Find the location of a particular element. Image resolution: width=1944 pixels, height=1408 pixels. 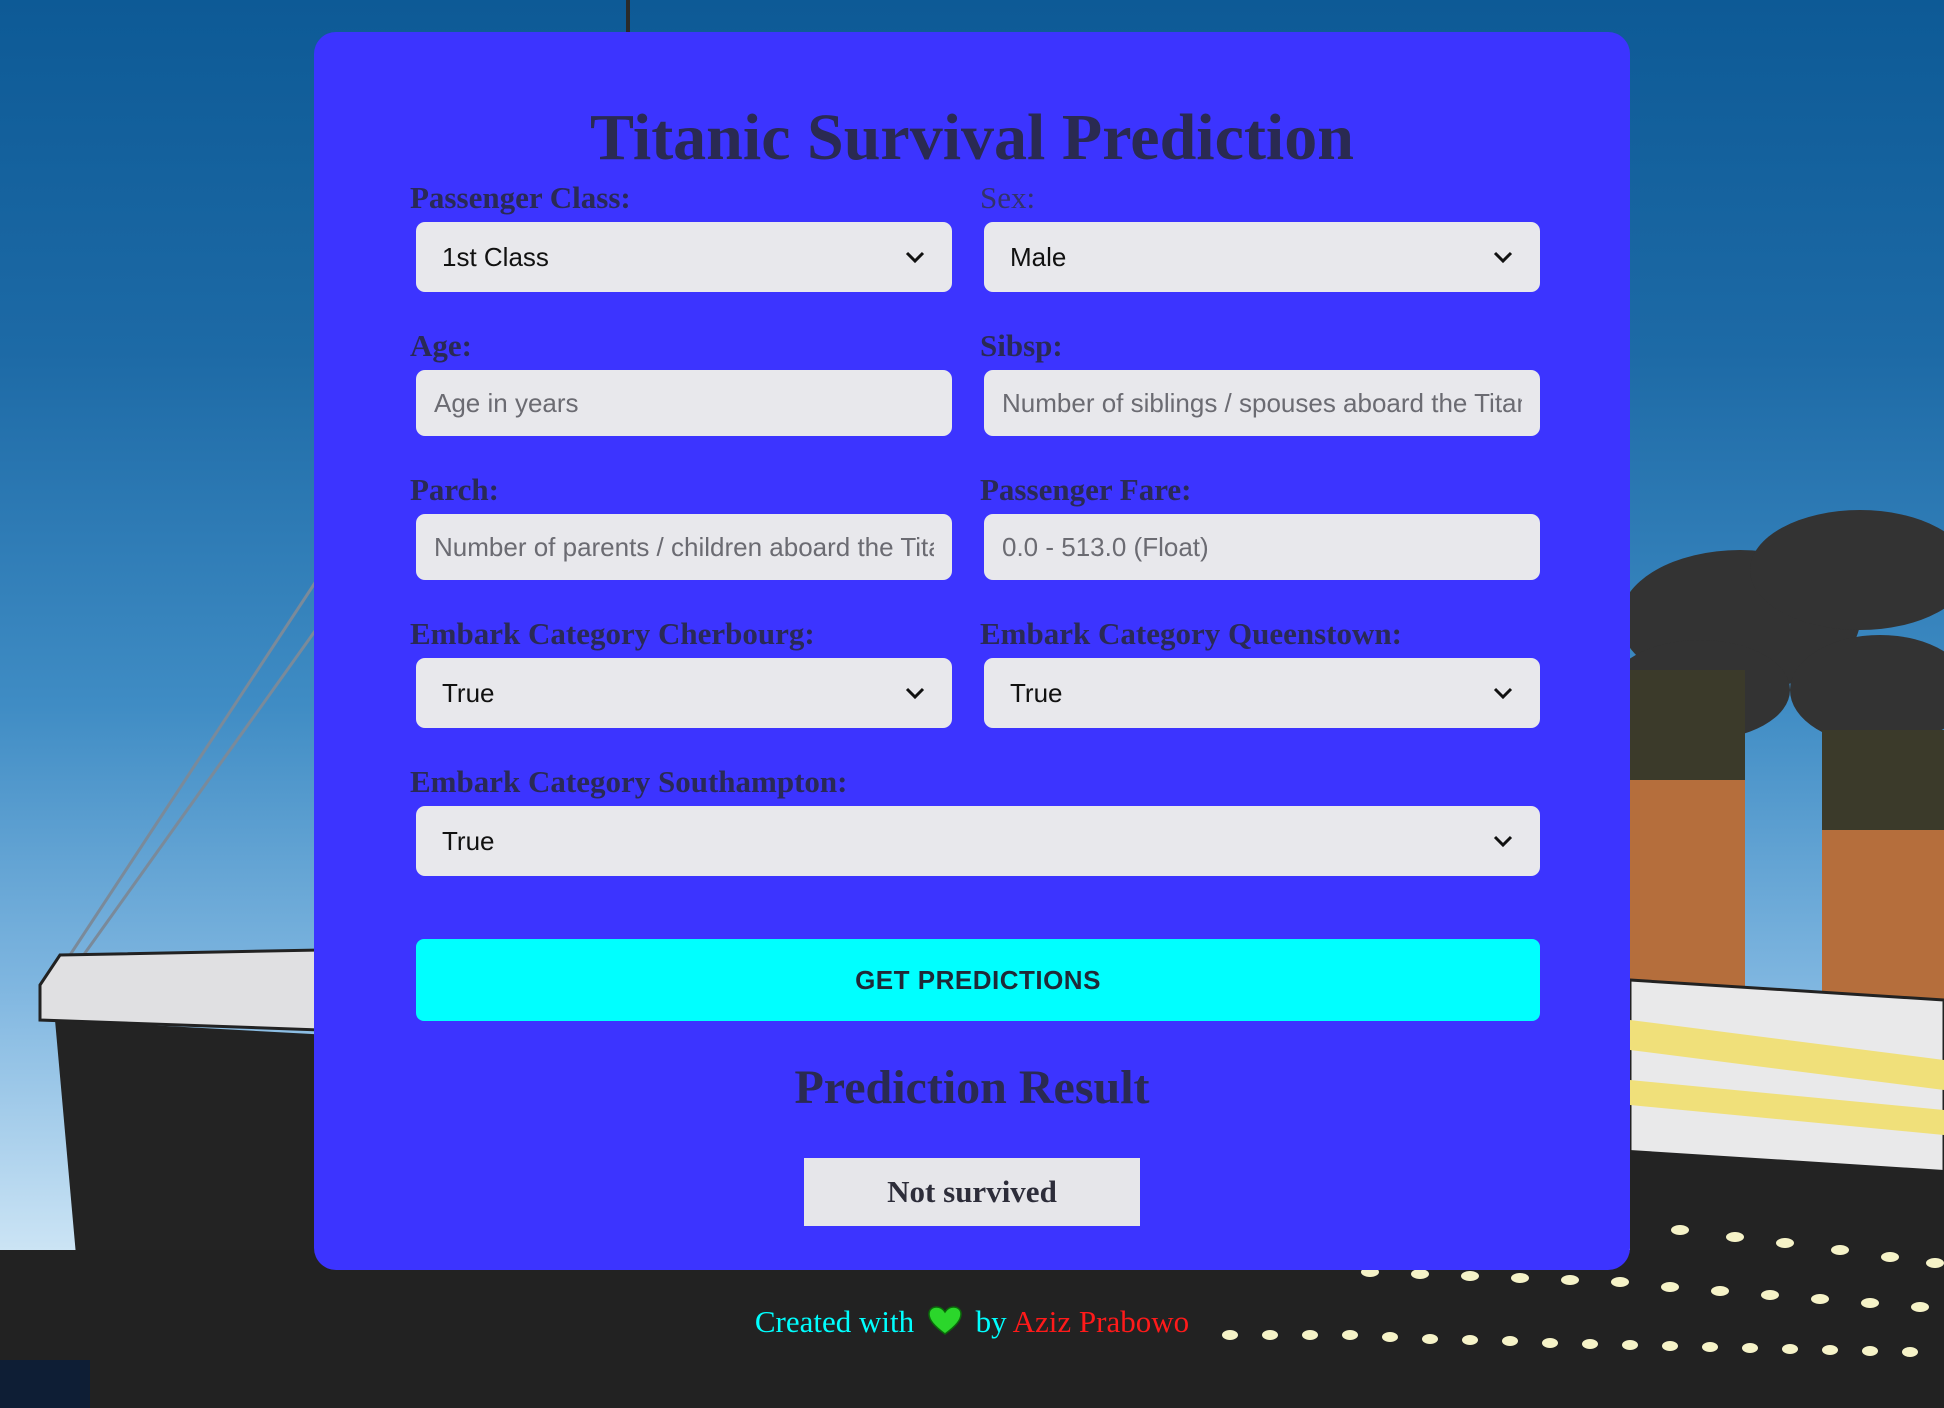

passenger-class-label: Passenger Class: is located at coordinates (520, 197).